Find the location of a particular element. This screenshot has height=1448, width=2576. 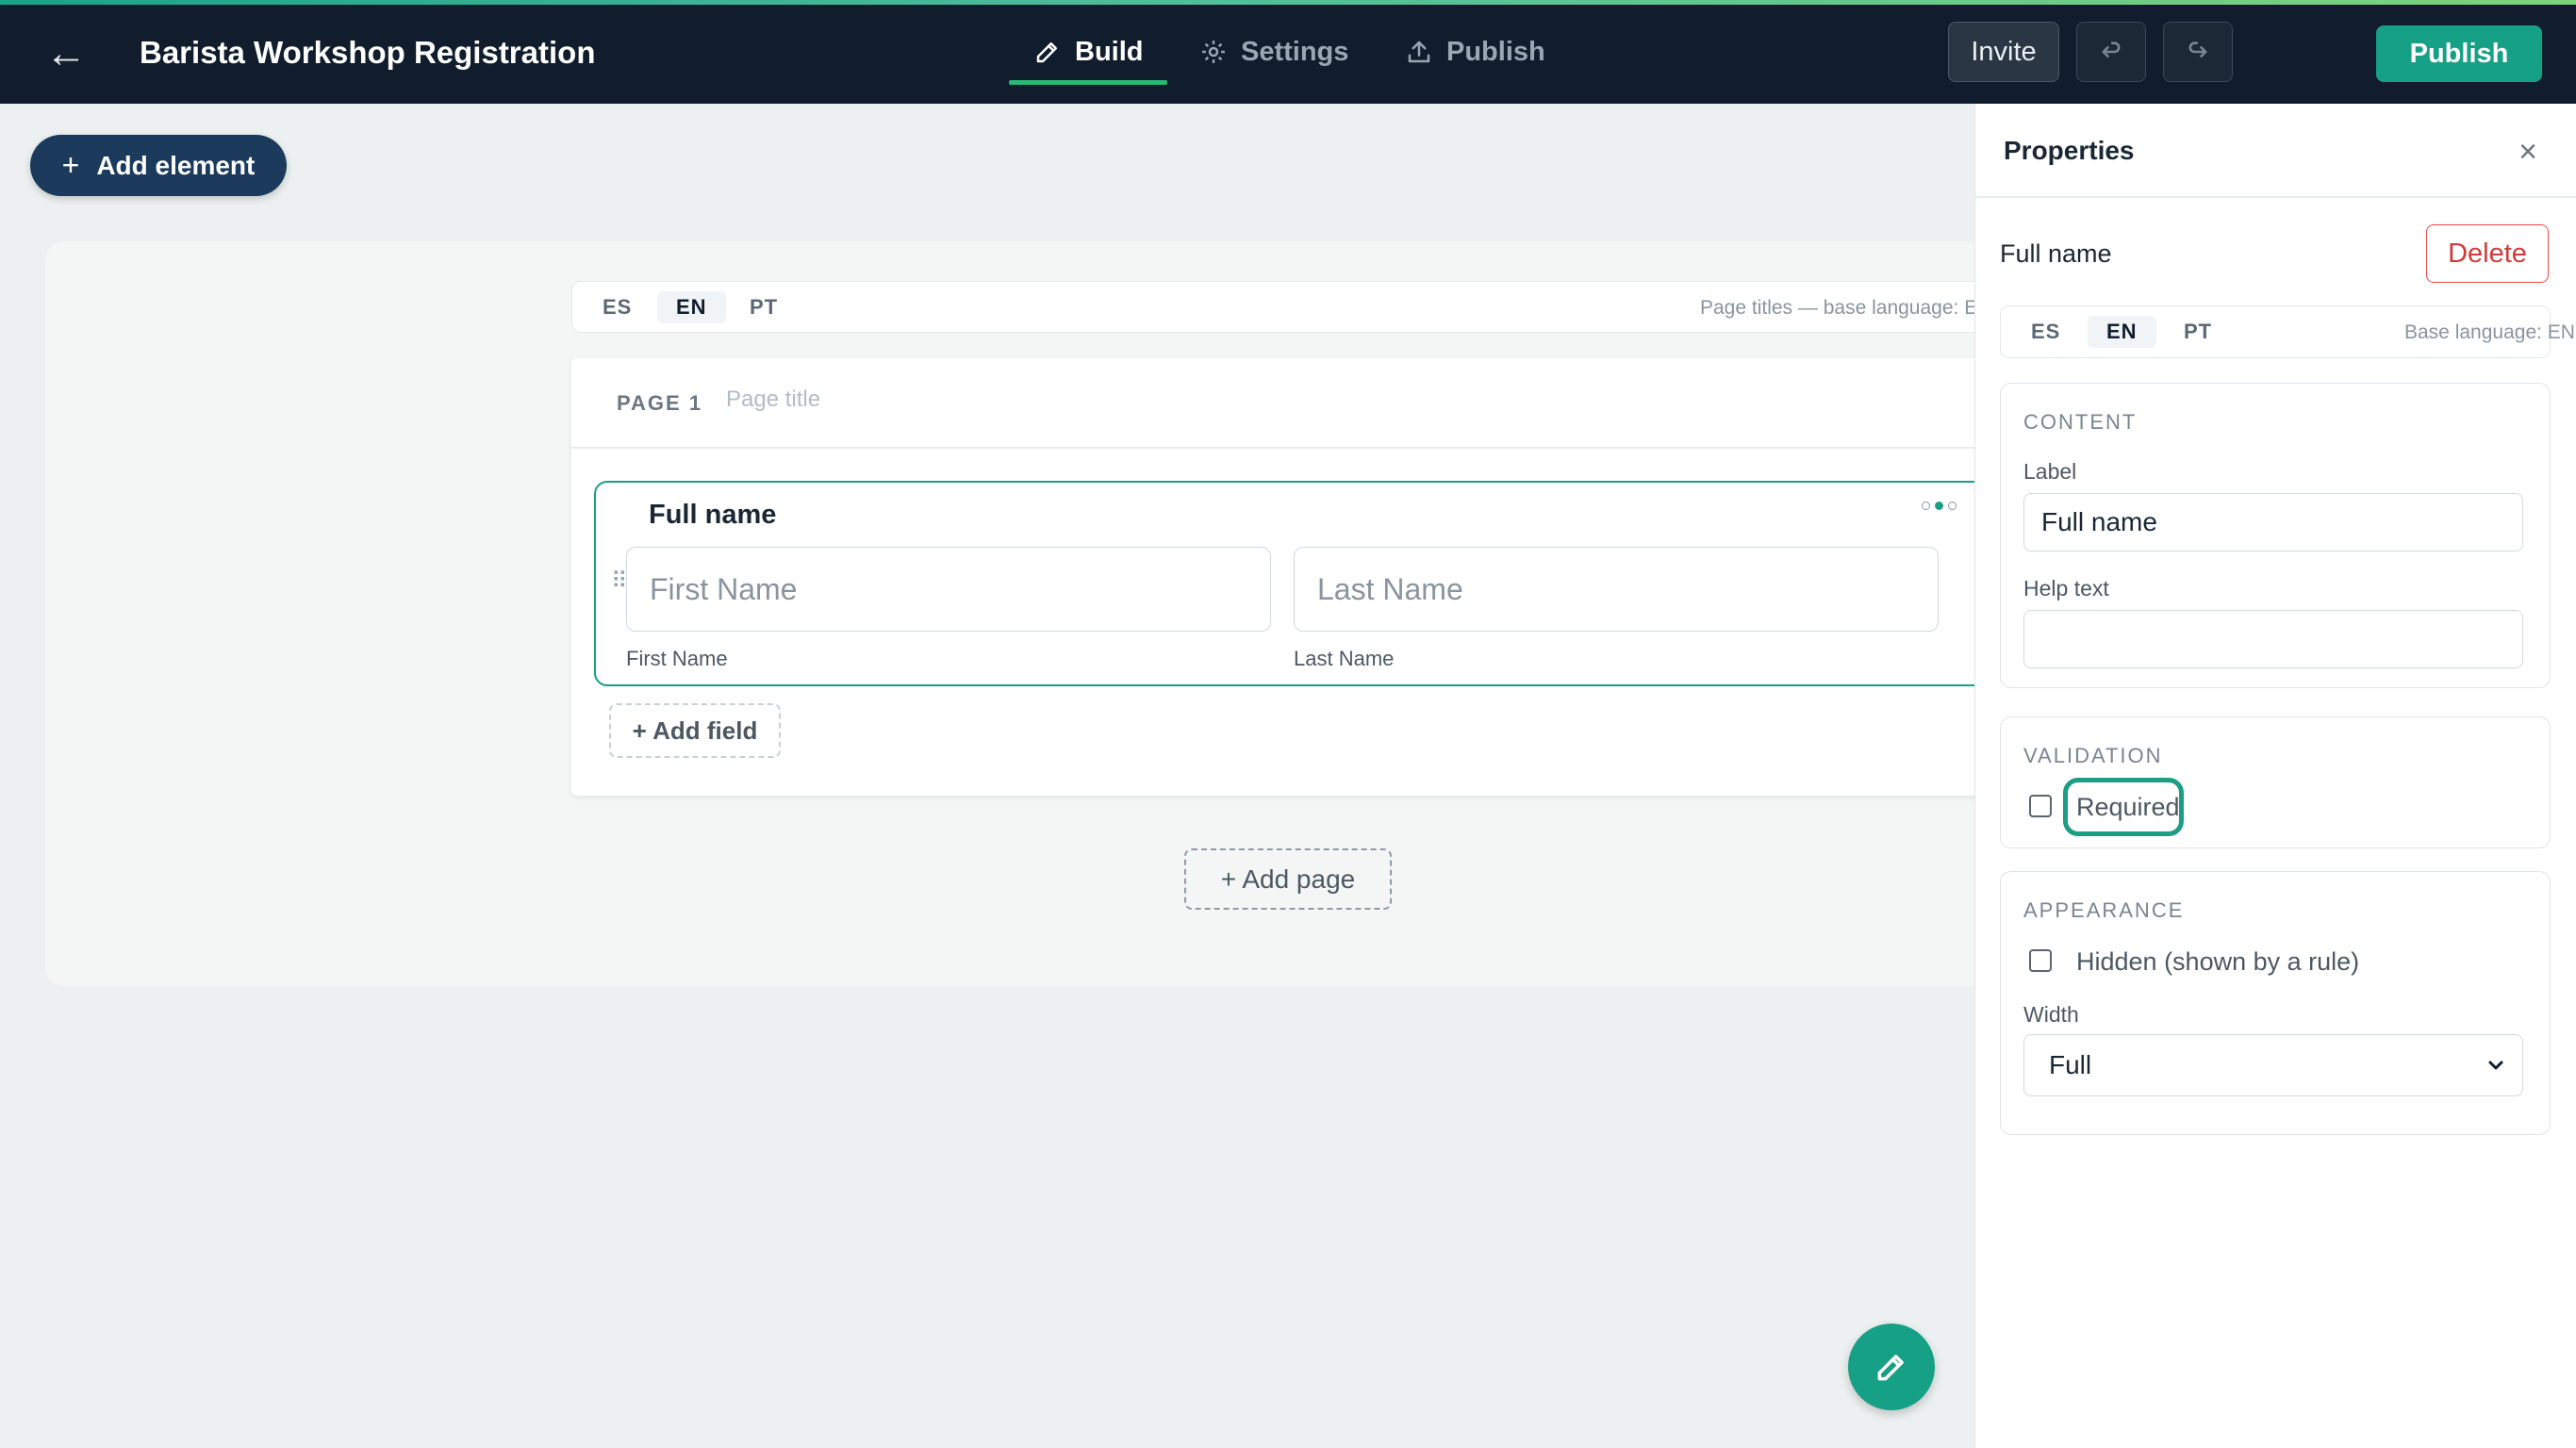

properties-language-bar: ES EN PT Base language: EN is located at coordinates (2287, 331).